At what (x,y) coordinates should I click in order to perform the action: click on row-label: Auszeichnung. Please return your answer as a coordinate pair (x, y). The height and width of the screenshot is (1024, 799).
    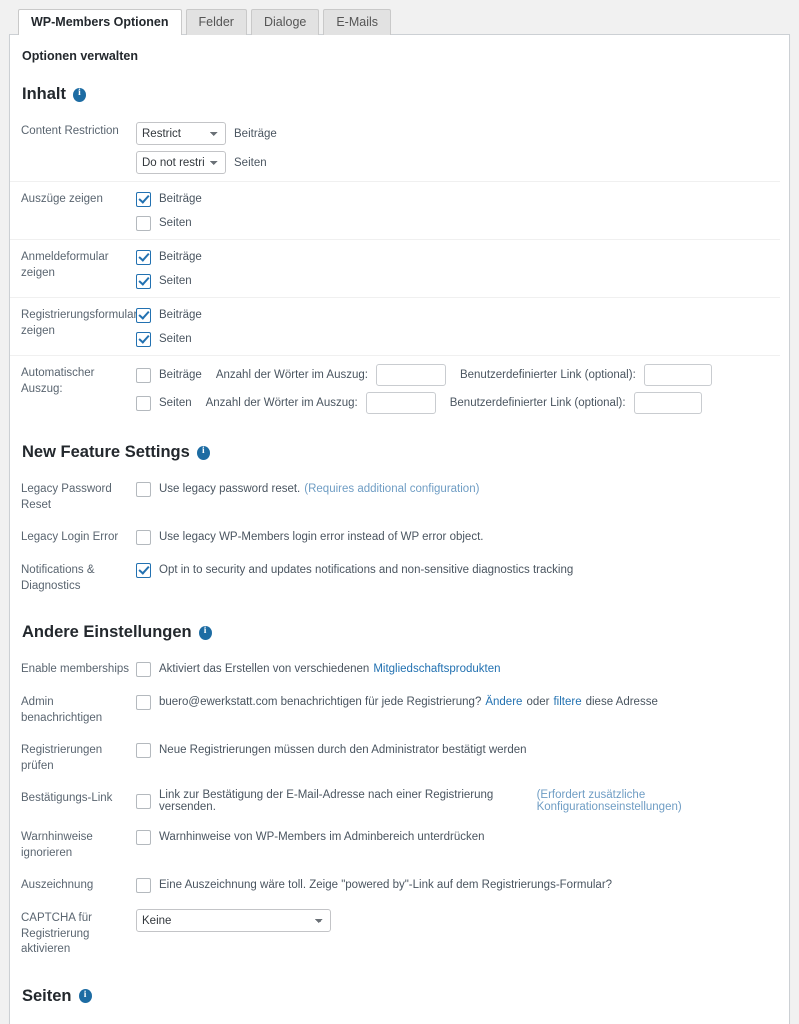
    Looking at the image, I should click on (57, 885).